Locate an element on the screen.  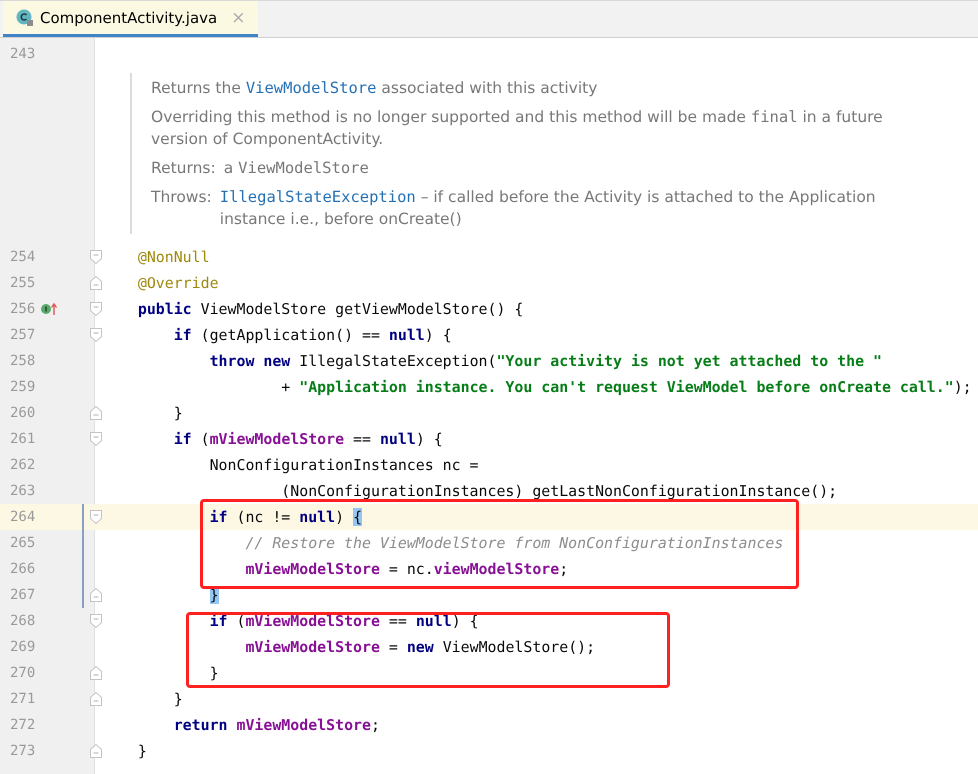
line-number: 257 is located at coordinates (23, 335).